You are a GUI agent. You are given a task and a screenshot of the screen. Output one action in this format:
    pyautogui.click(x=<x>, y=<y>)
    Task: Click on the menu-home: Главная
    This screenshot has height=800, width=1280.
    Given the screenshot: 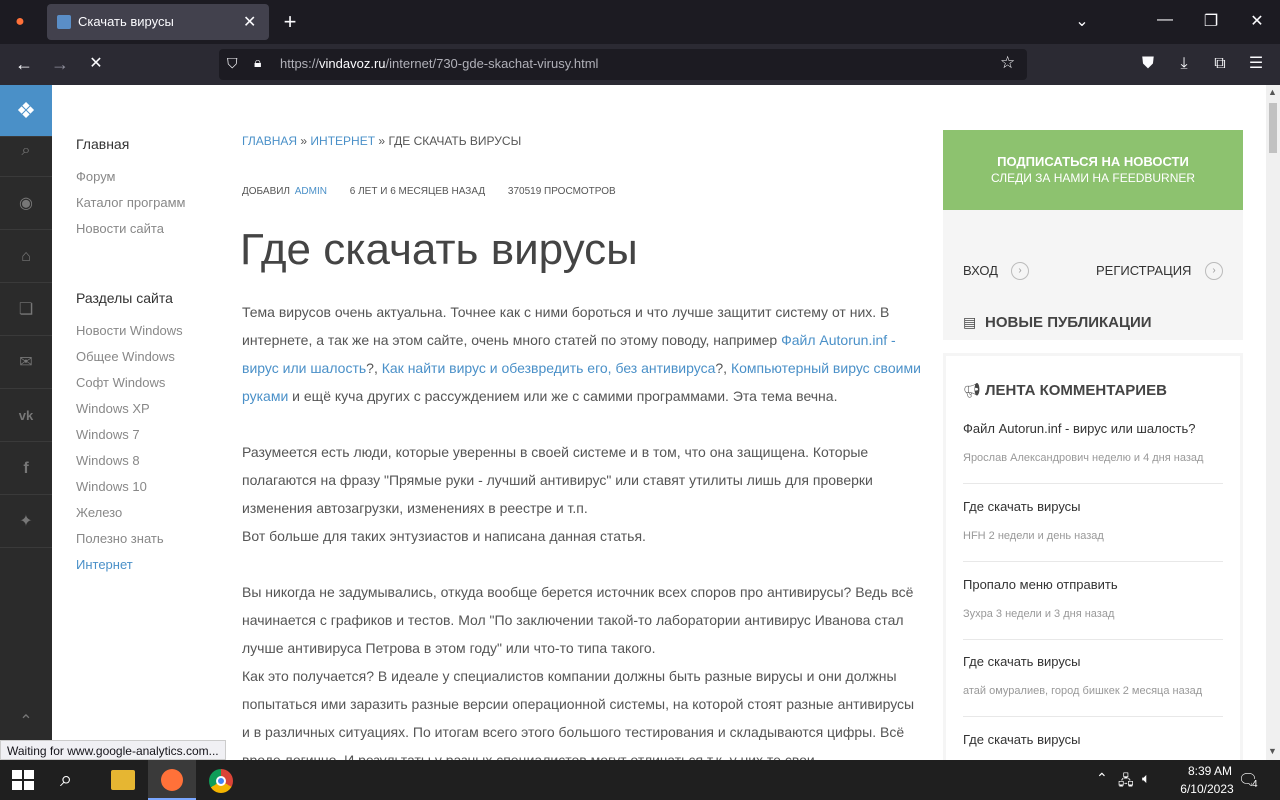 What is the action you would take?
    pyautogui.click(x=102, y=144)
    